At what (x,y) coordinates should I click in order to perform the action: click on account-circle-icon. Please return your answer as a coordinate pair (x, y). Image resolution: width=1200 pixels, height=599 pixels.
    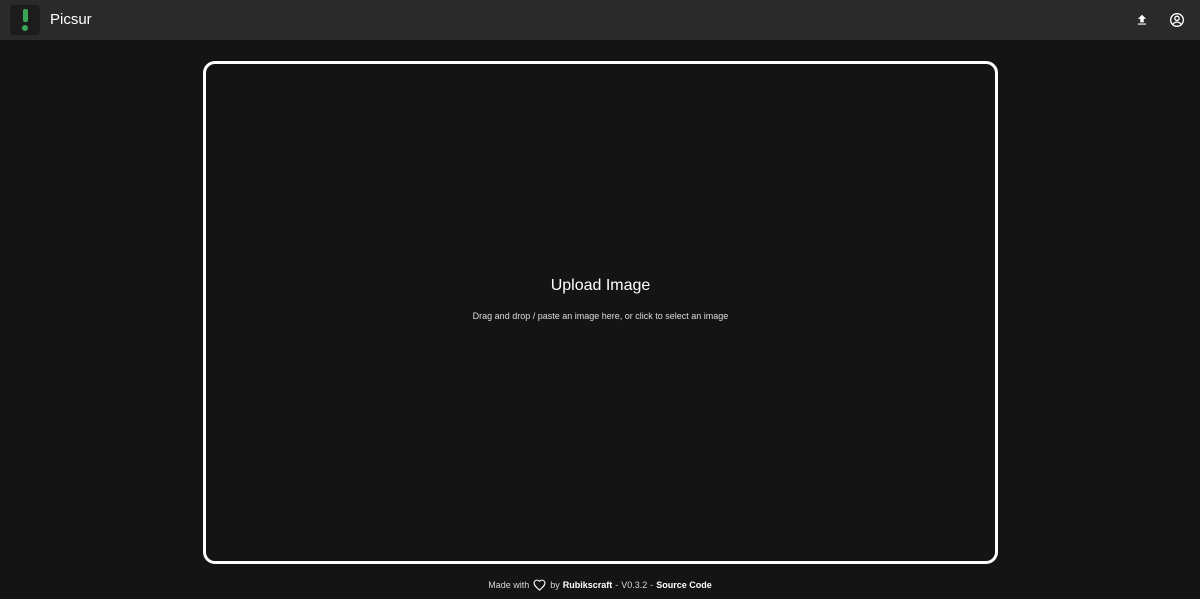
    Looking at the image, I should click on (1177, 20).